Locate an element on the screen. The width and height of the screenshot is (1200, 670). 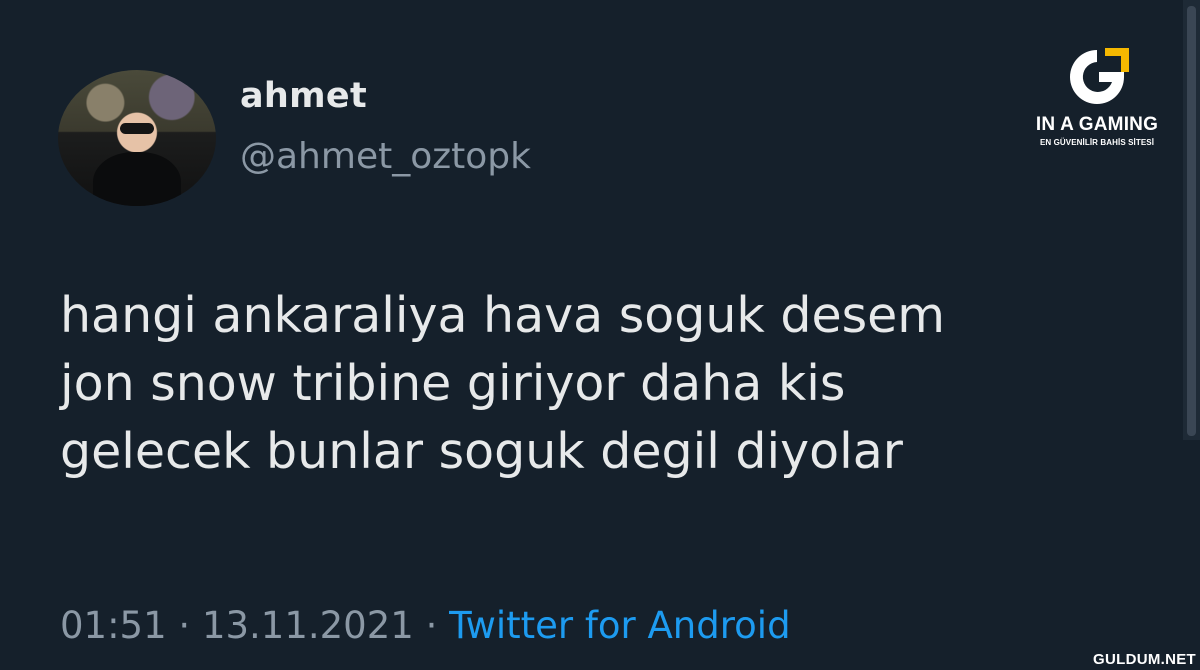
scrollbar-thumb is located at coordinates (1191, 221).